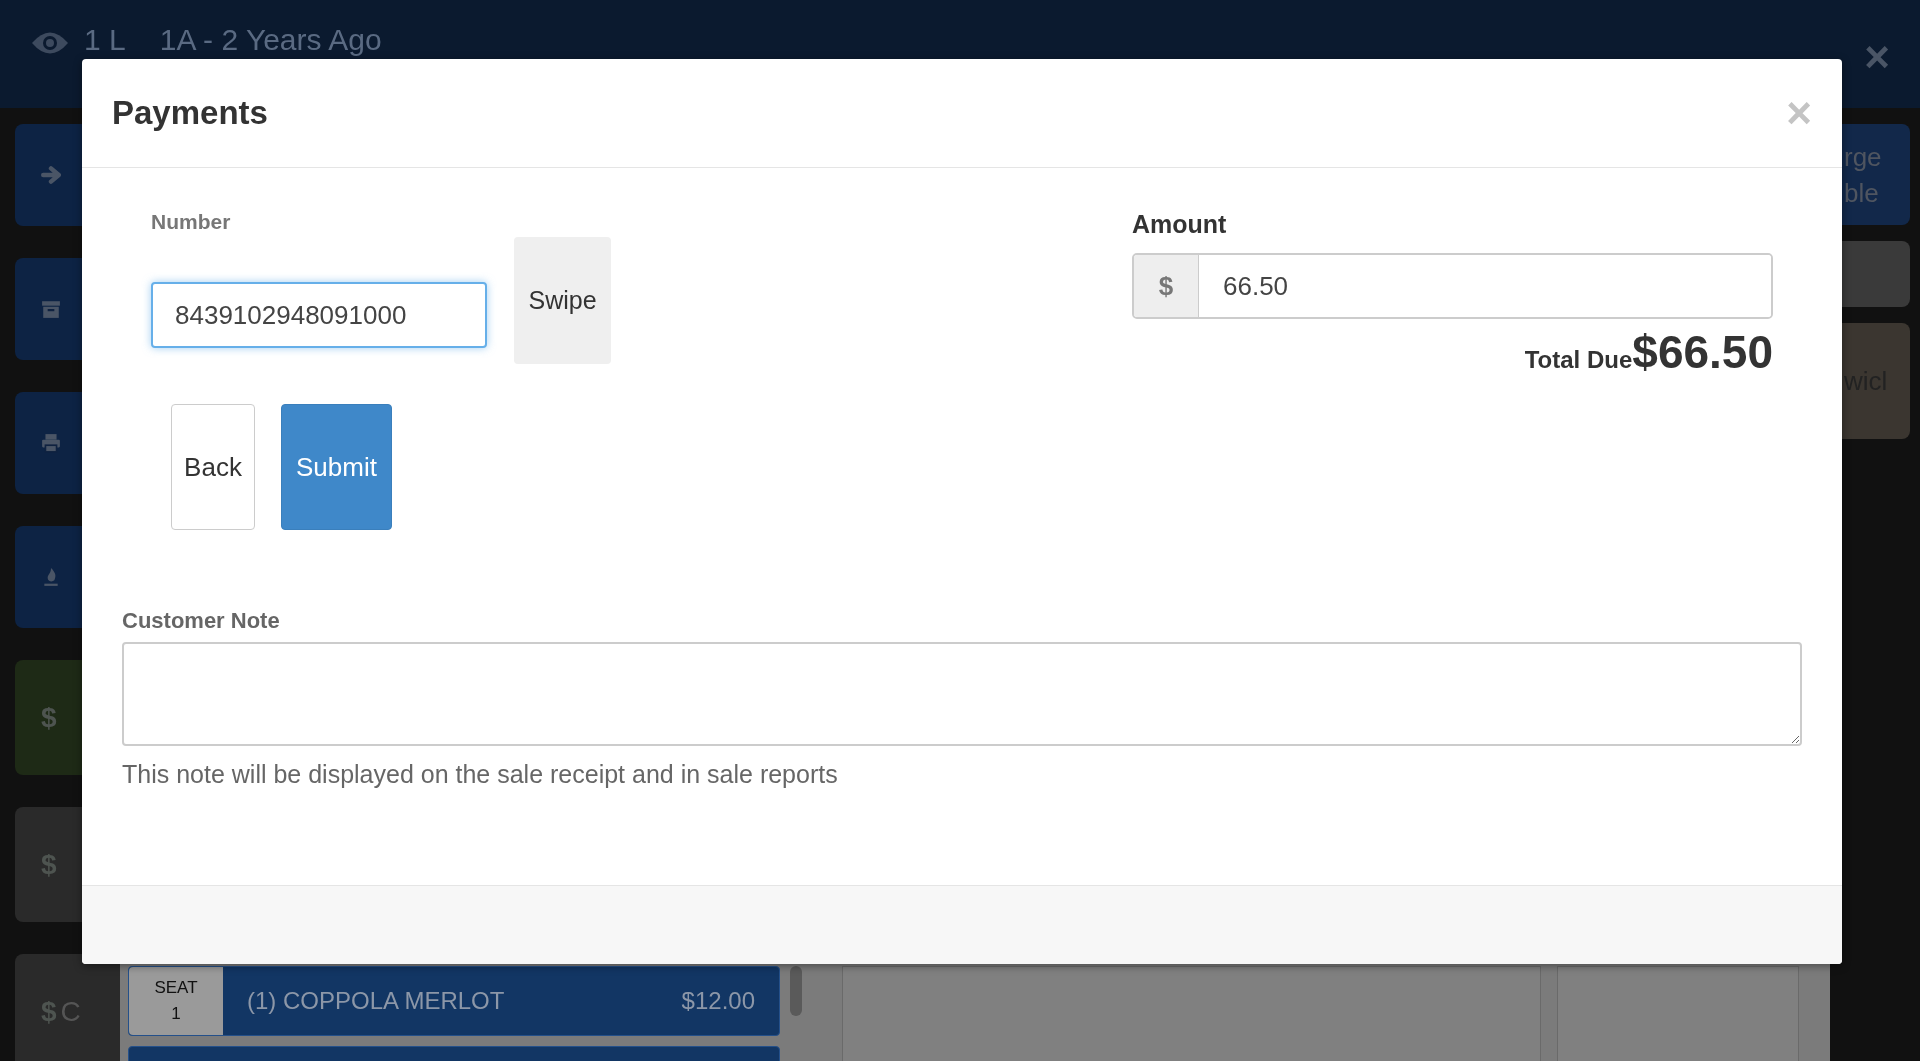  Describe the element at coordinates (51, 175) in the screenshot. I see `arrow-icon` at that location.